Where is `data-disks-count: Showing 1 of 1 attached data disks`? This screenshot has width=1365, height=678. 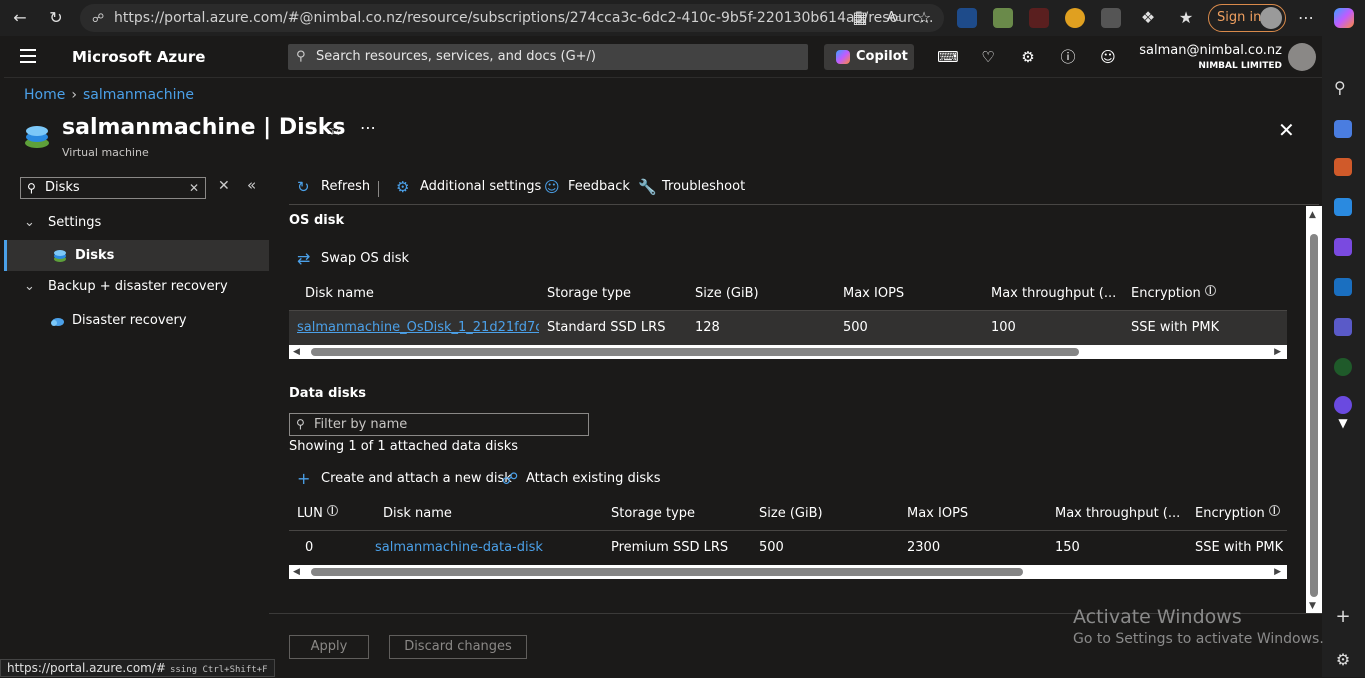
data-disks-count: Showing 1 of 1 attached data disks is located at coordinates (404, 446).